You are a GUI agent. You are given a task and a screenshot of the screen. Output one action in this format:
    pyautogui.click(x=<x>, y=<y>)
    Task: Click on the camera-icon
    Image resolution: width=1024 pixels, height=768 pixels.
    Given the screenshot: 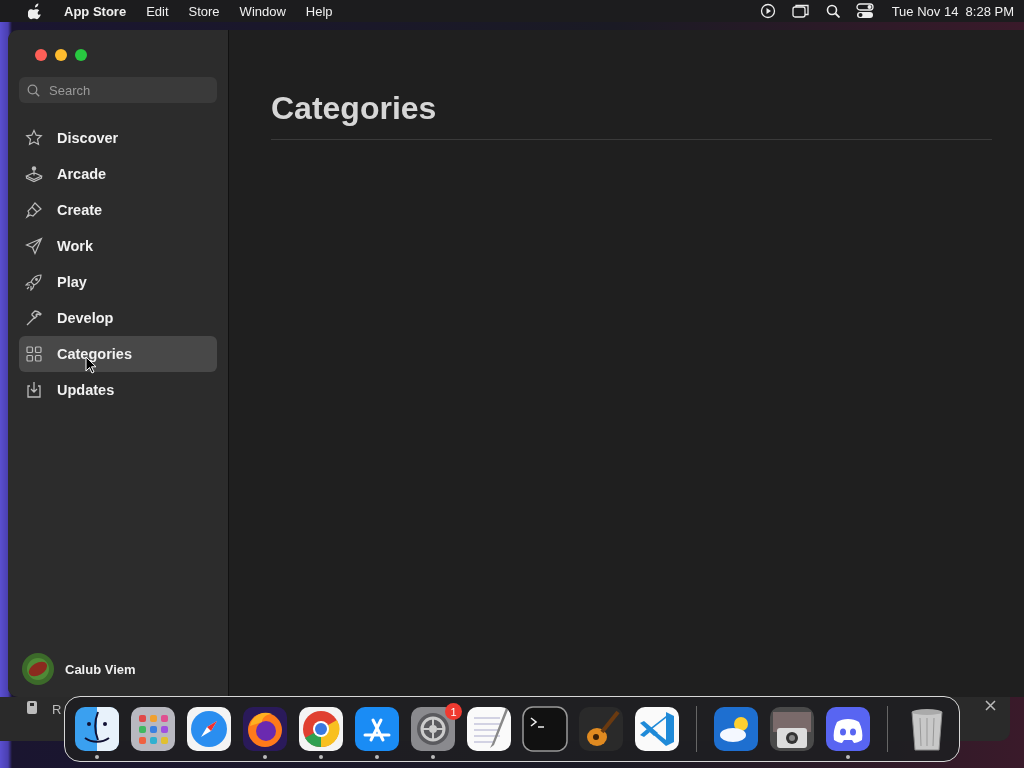 What is the action you would take?
    pyautogui.click(x=792, y=729)
    